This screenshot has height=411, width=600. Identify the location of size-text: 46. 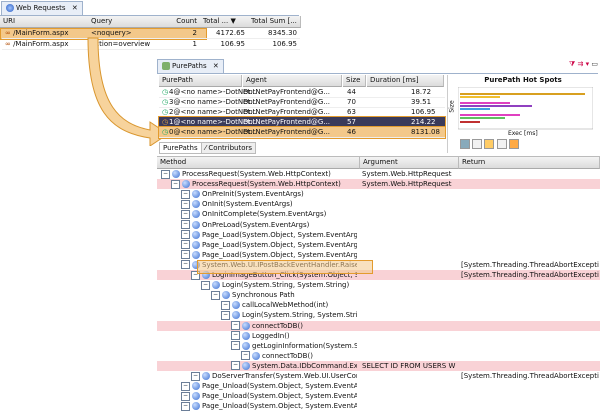
(351, 132).